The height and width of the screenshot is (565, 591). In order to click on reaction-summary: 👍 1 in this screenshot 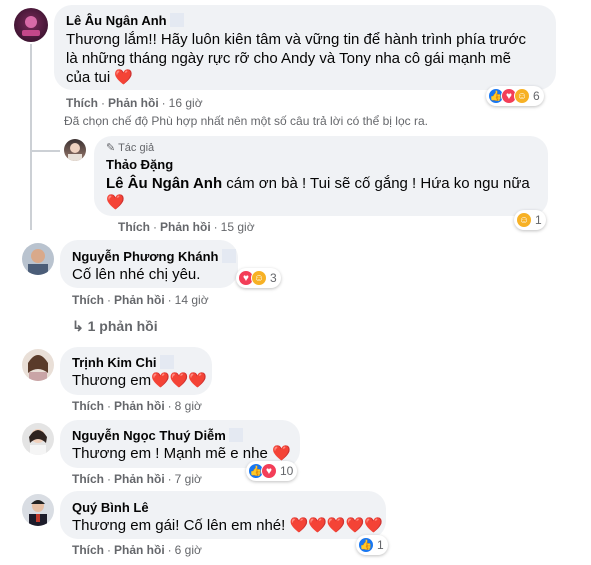, I will do `click(372, 545)`.